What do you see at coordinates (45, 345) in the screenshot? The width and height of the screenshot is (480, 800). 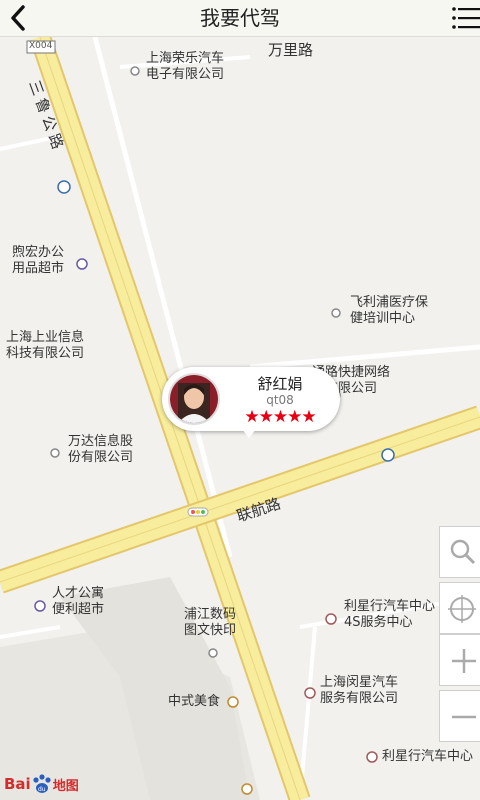 I see `poi-shangye: 上海上业信息 科技有限公司` at bounding box center [45, 345].